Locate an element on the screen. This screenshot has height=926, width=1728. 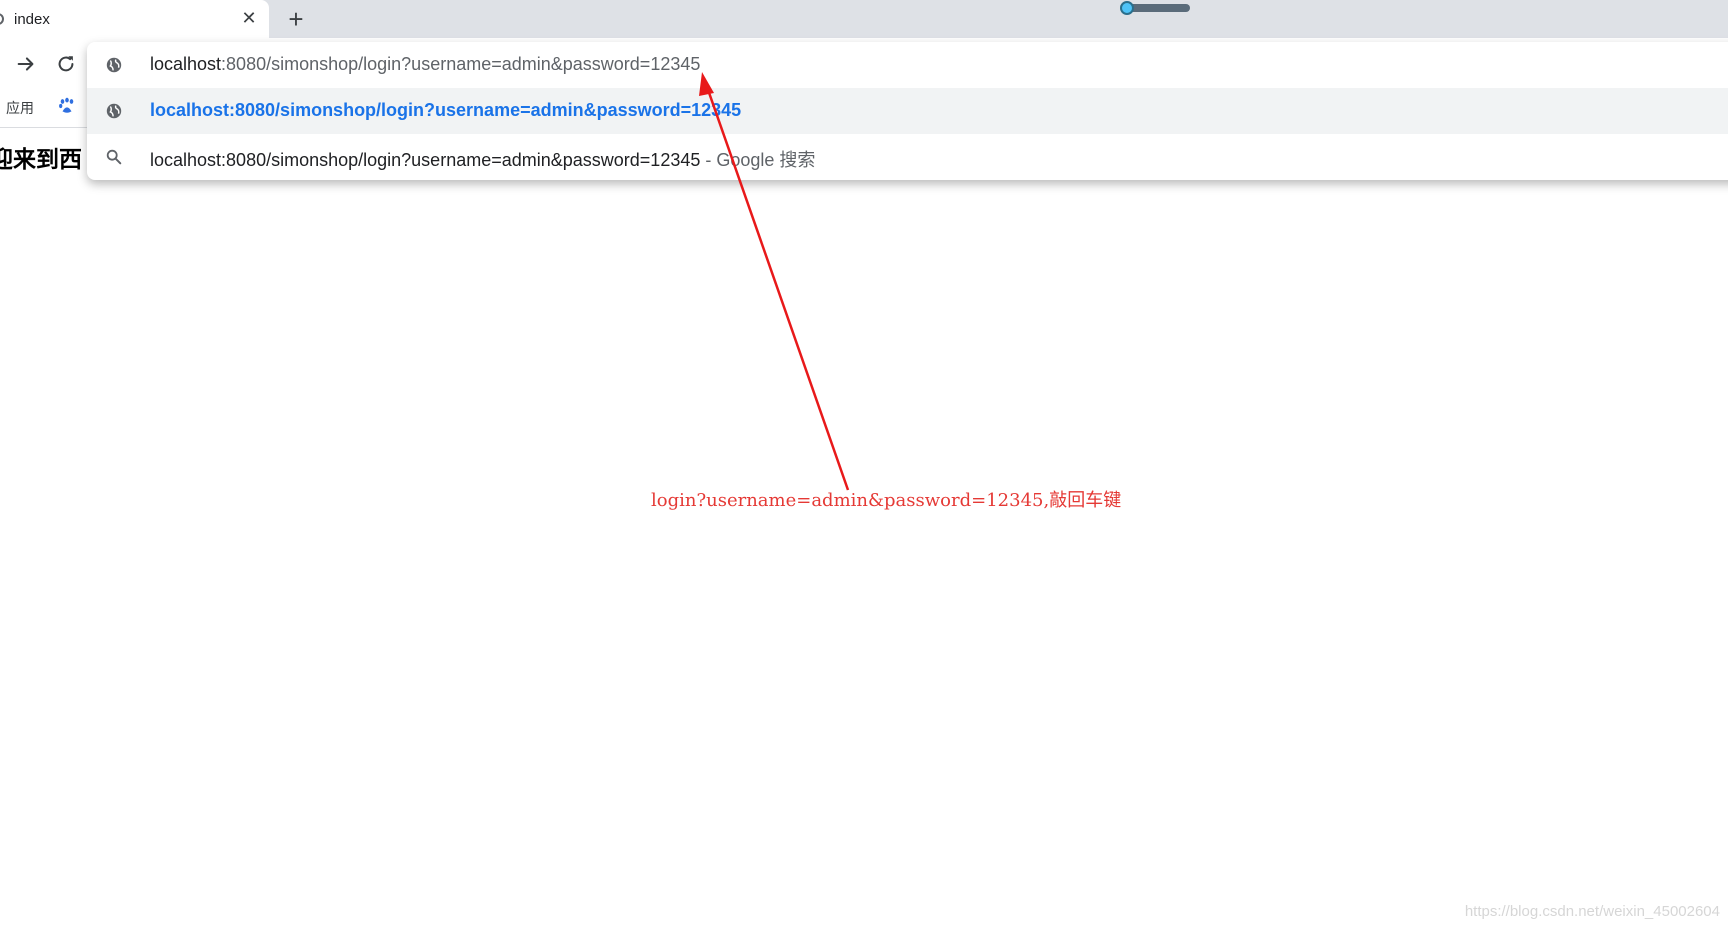
new-tab-button: + is located at coordinates (296, 19).